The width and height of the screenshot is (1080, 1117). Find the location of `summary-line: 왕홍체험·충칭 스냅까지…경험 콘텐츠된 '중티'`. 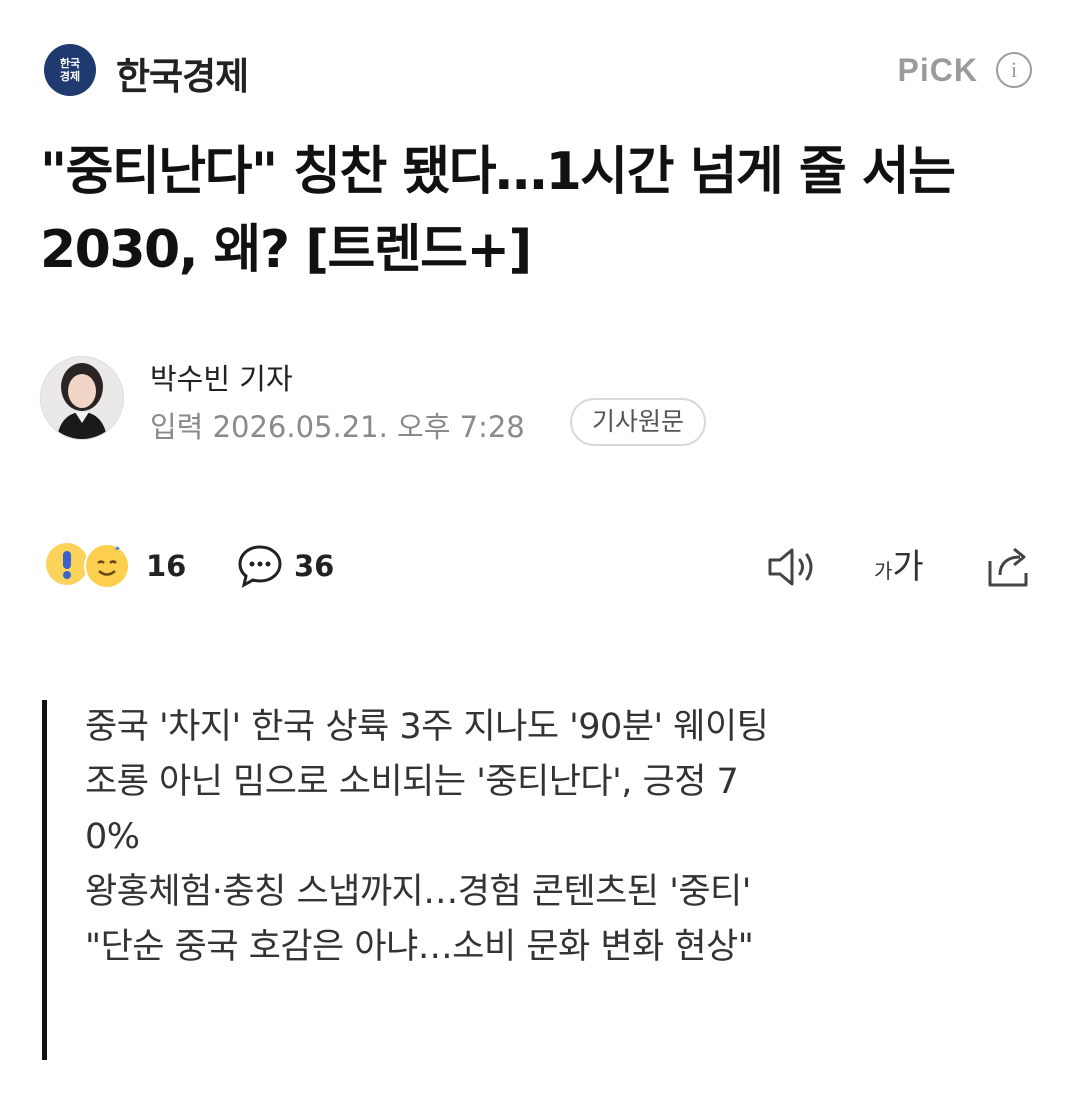

summary-line: 왕홍체험·충칭 스냅까지…경험 콘텐츠된 '중티' is located at coordinates (418, 892).